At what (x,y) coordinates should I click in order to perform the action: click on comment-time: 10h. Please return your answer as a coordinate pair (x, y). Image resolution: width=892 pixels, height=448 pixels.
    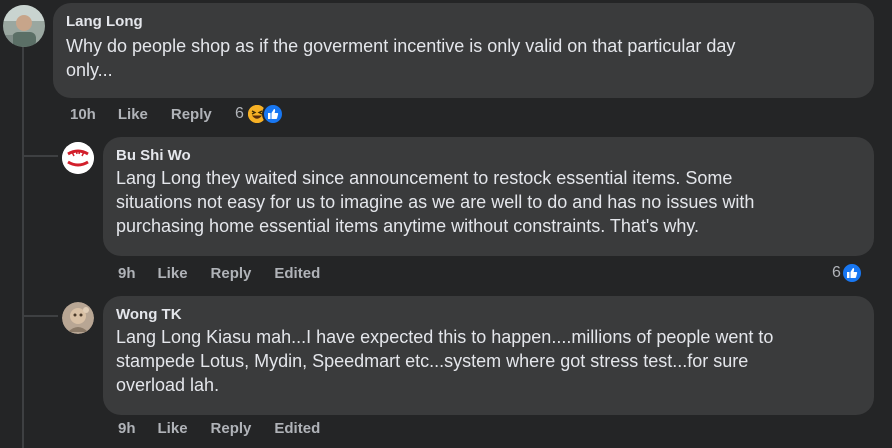
    Looking at the image, I should click on (83, 114).